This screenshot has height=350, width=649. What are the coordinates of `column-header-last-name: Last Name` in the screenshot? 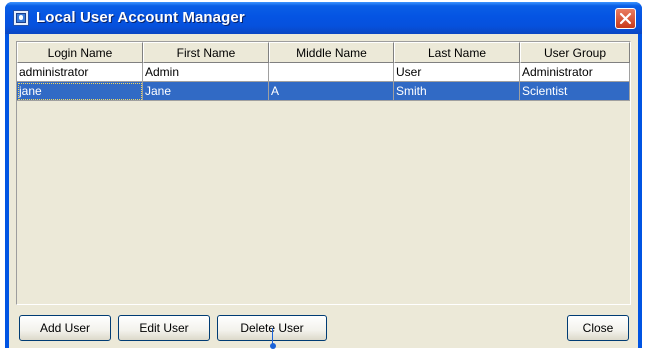 It's located at (457, 52).